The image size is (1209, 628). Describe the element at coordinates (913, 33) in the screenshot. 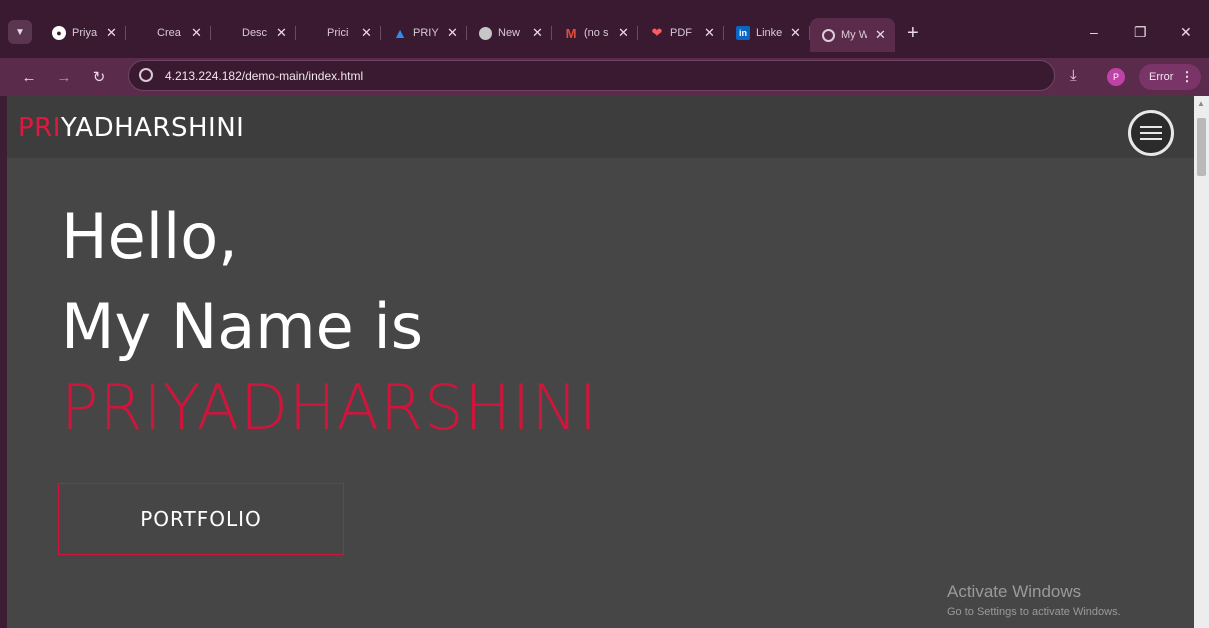

I see `new-tab-plus-icon: +` at that location.